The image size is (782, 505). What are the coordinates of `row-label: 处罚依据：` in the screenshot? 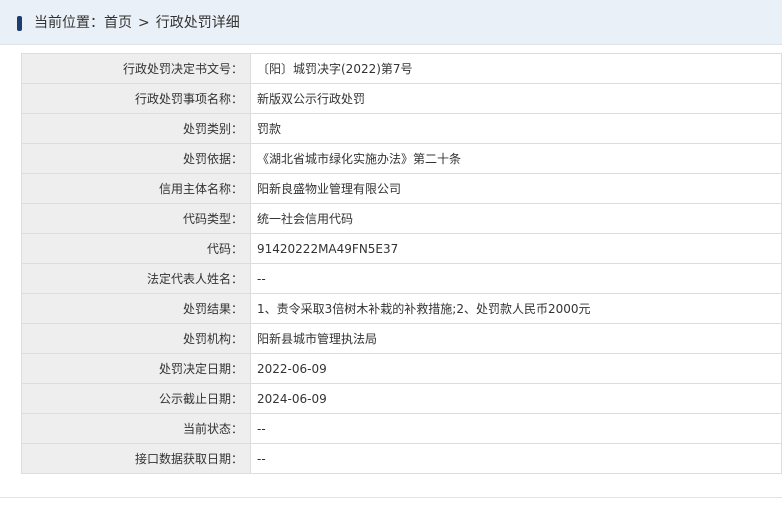 It's located at (136, 158).